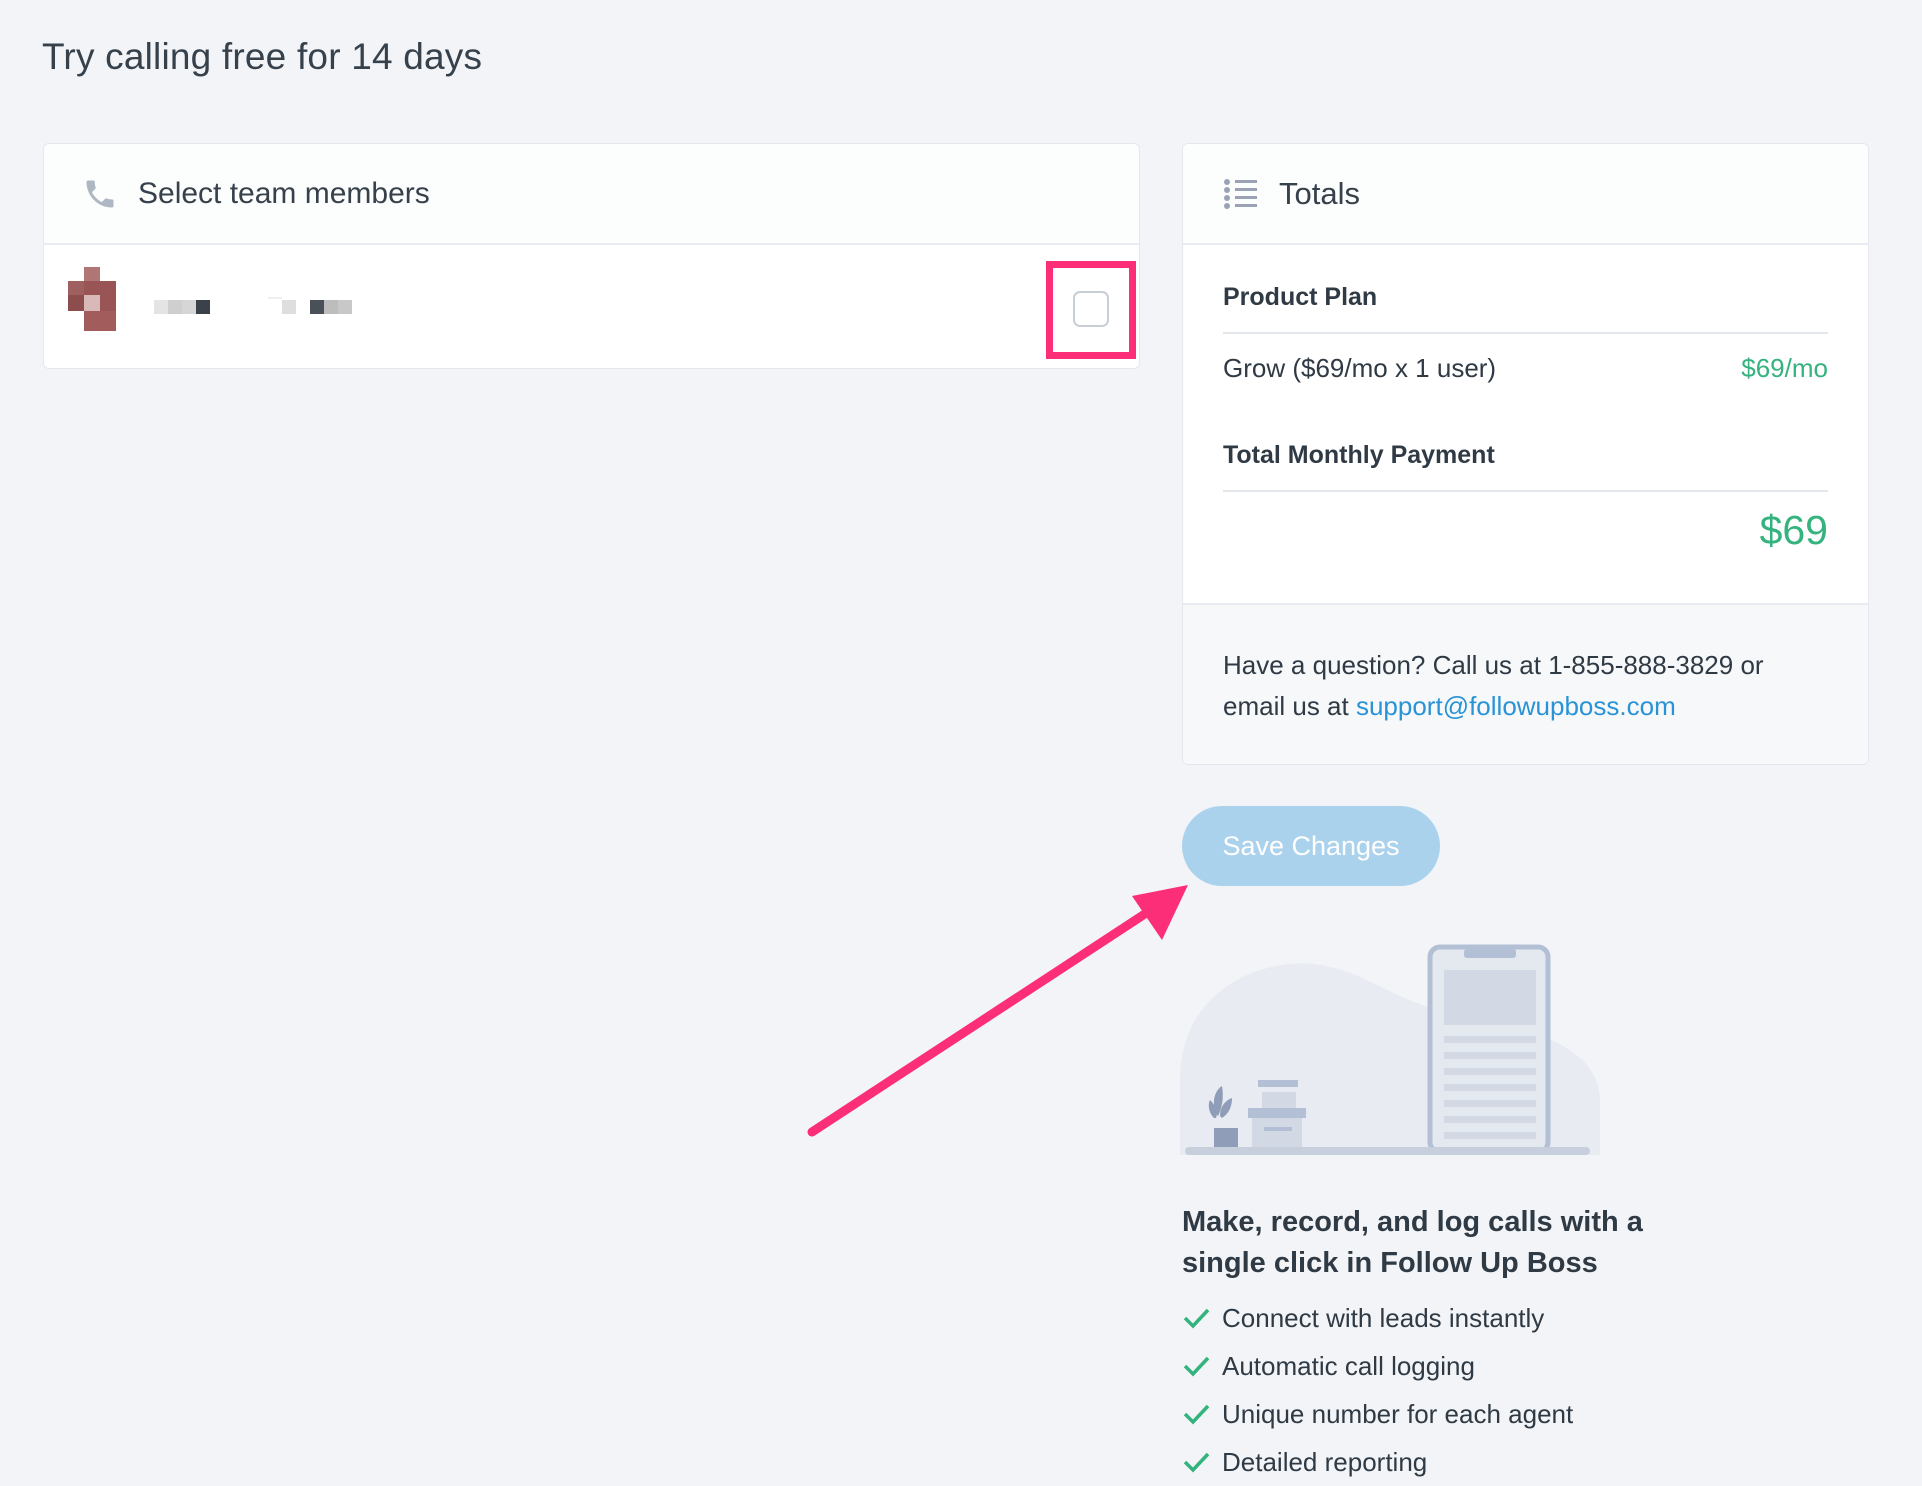  I want to click on total-amount: $69, so click(1793, 530).